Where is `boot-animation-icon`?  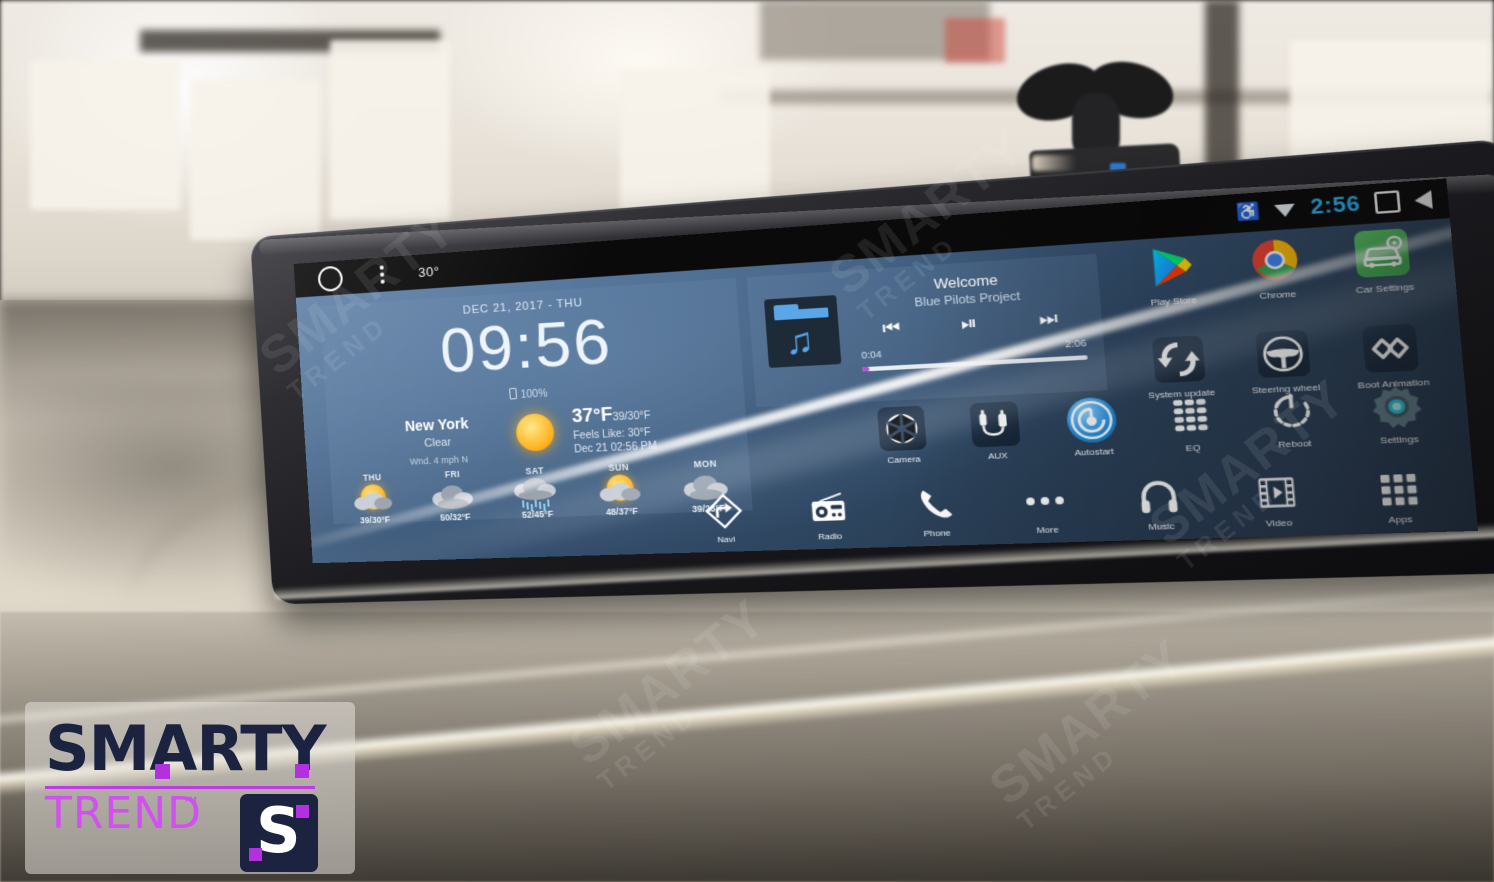
boot-animation-icon is located at coordinates (1390, 348).